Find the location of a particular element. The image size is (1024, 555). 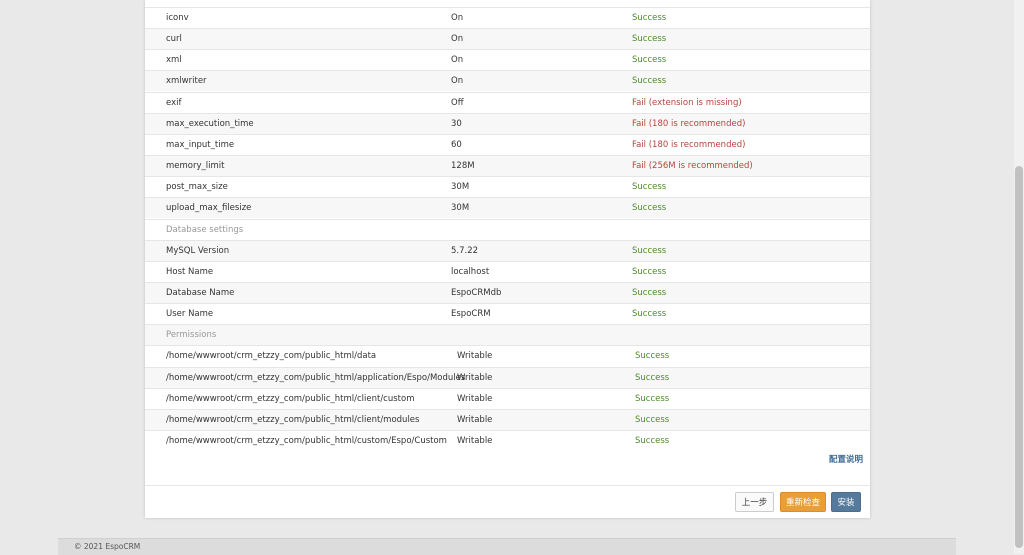

scrollbar-track is located at coordinates (1019, 277).